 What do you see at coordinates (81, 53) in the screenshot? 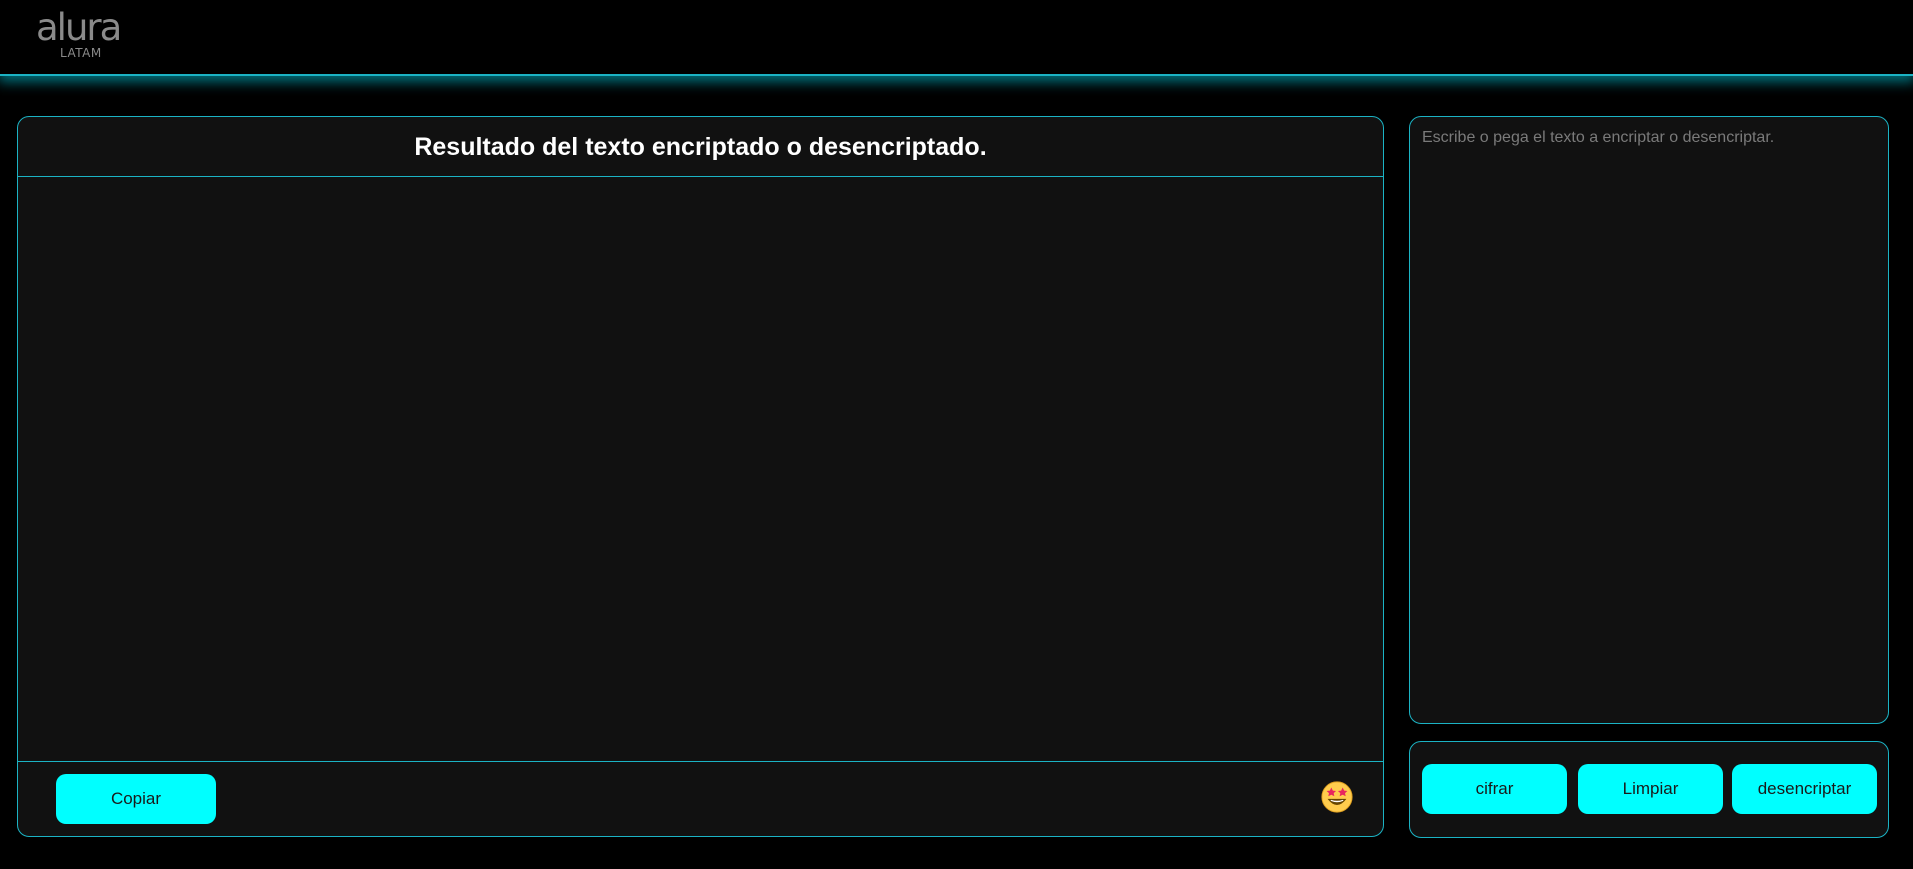
I see `logo-sub-text: LATAM` at bounding box center [81, 53].